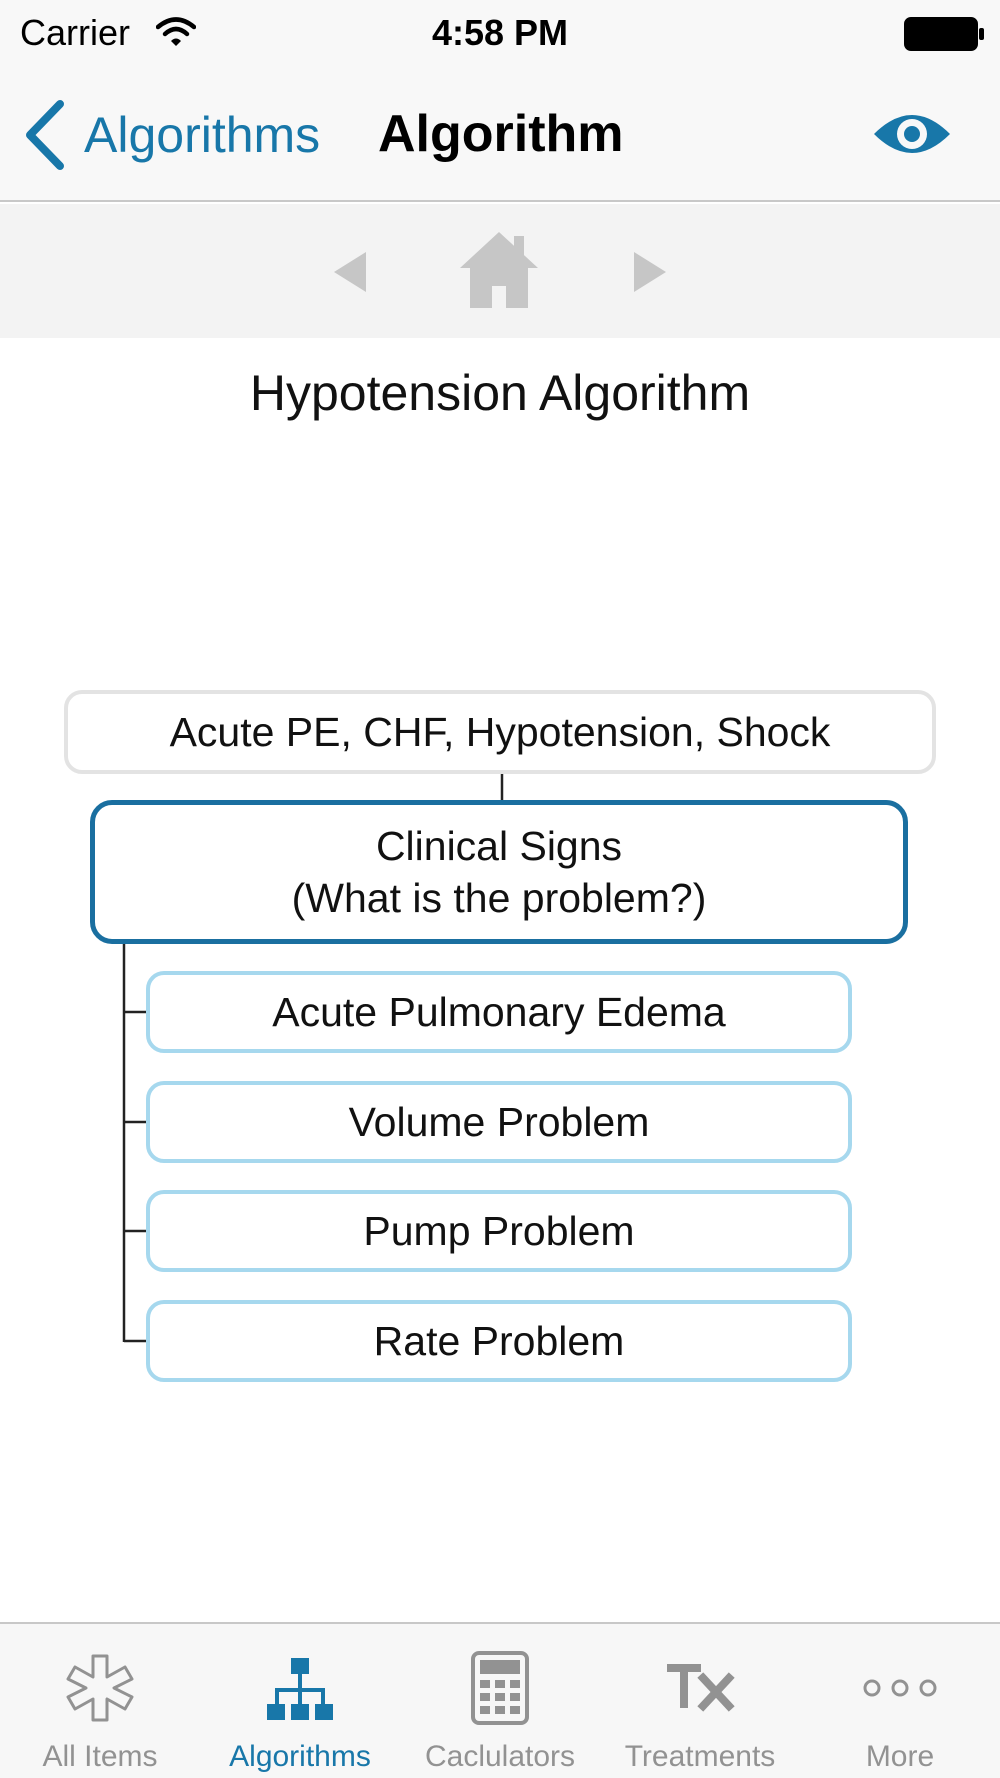 This screenshot has height=1778, width=1000. What do you see at coordinates (701, 1688) in the screenshot?
I see `tx-icon` at bounding box center [701, 1688].